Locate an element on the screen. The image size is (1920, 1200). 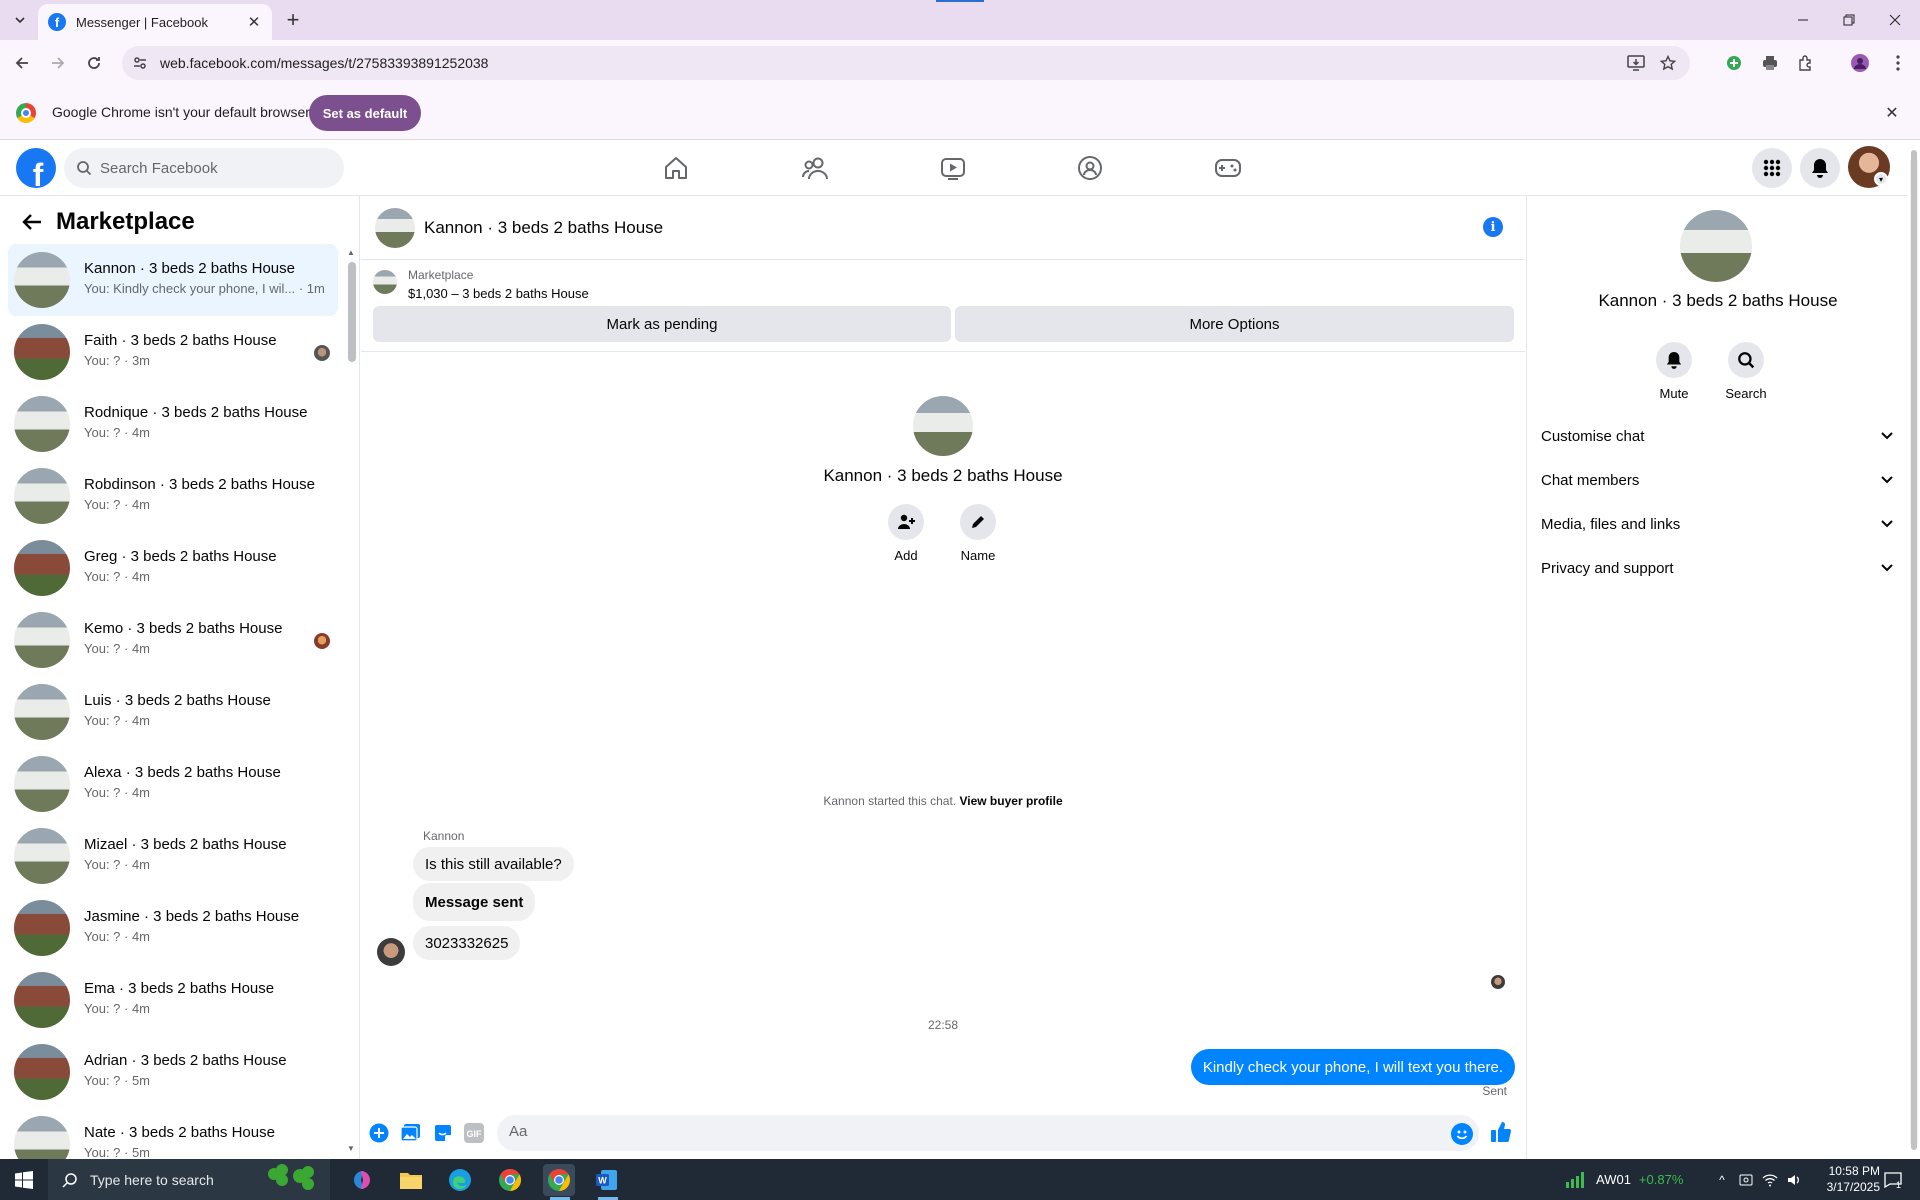
conversation-item: Alexa · 3 beds 2 baths House You: ? · 4m is located at coordinates (173, 784).